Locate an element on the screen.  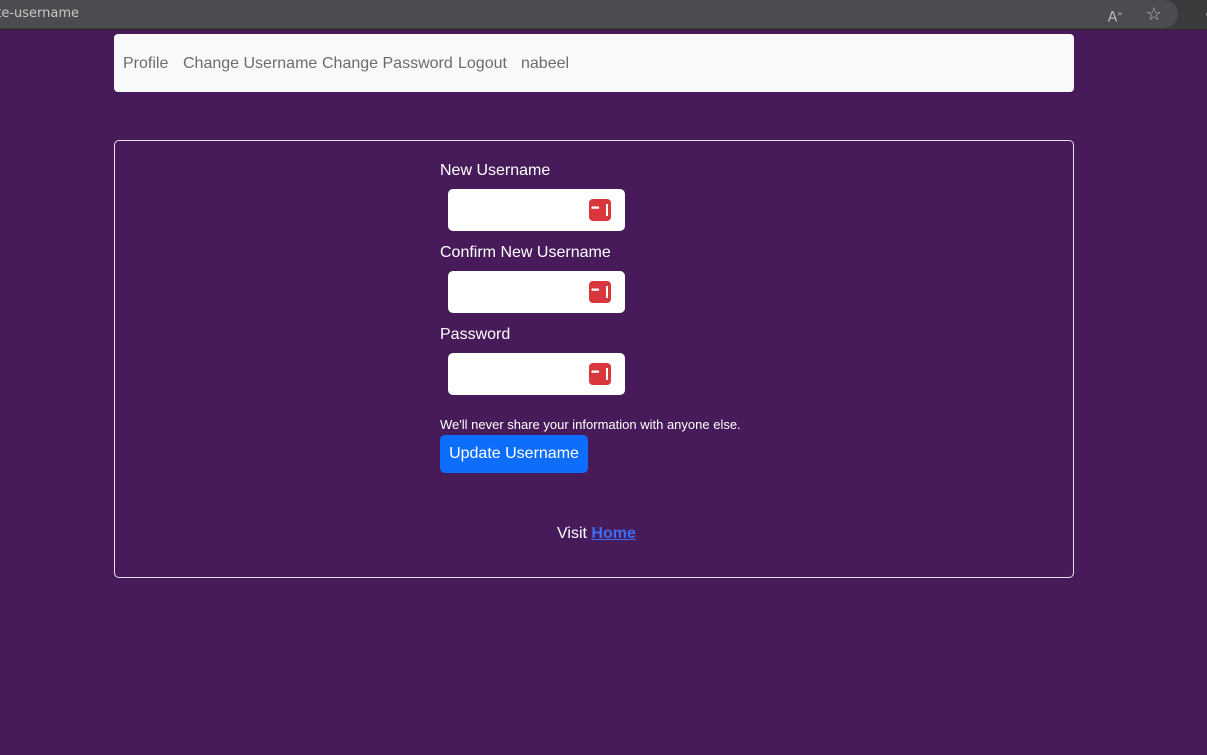
confirm-username-label: Confirm New Username is located at coordinates (525, 252).